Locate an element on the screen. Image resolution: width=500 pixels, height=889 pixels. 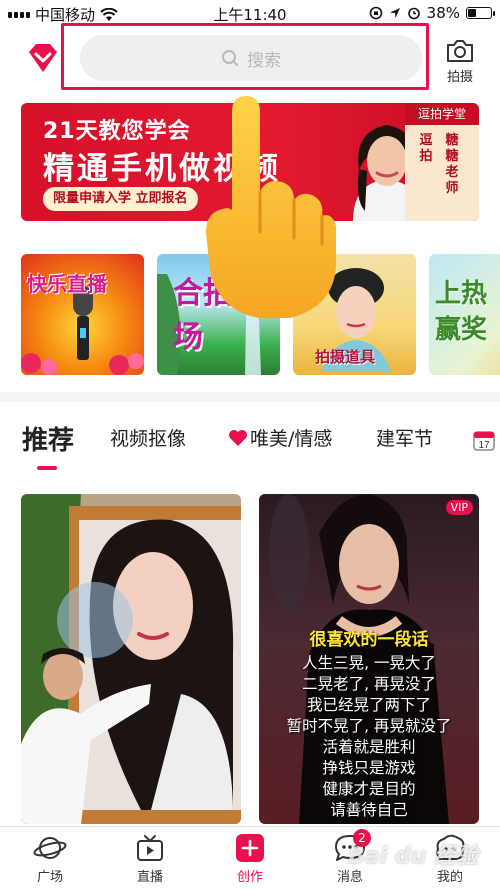
nav-square: 广场 is located at coordinates (50, 859).